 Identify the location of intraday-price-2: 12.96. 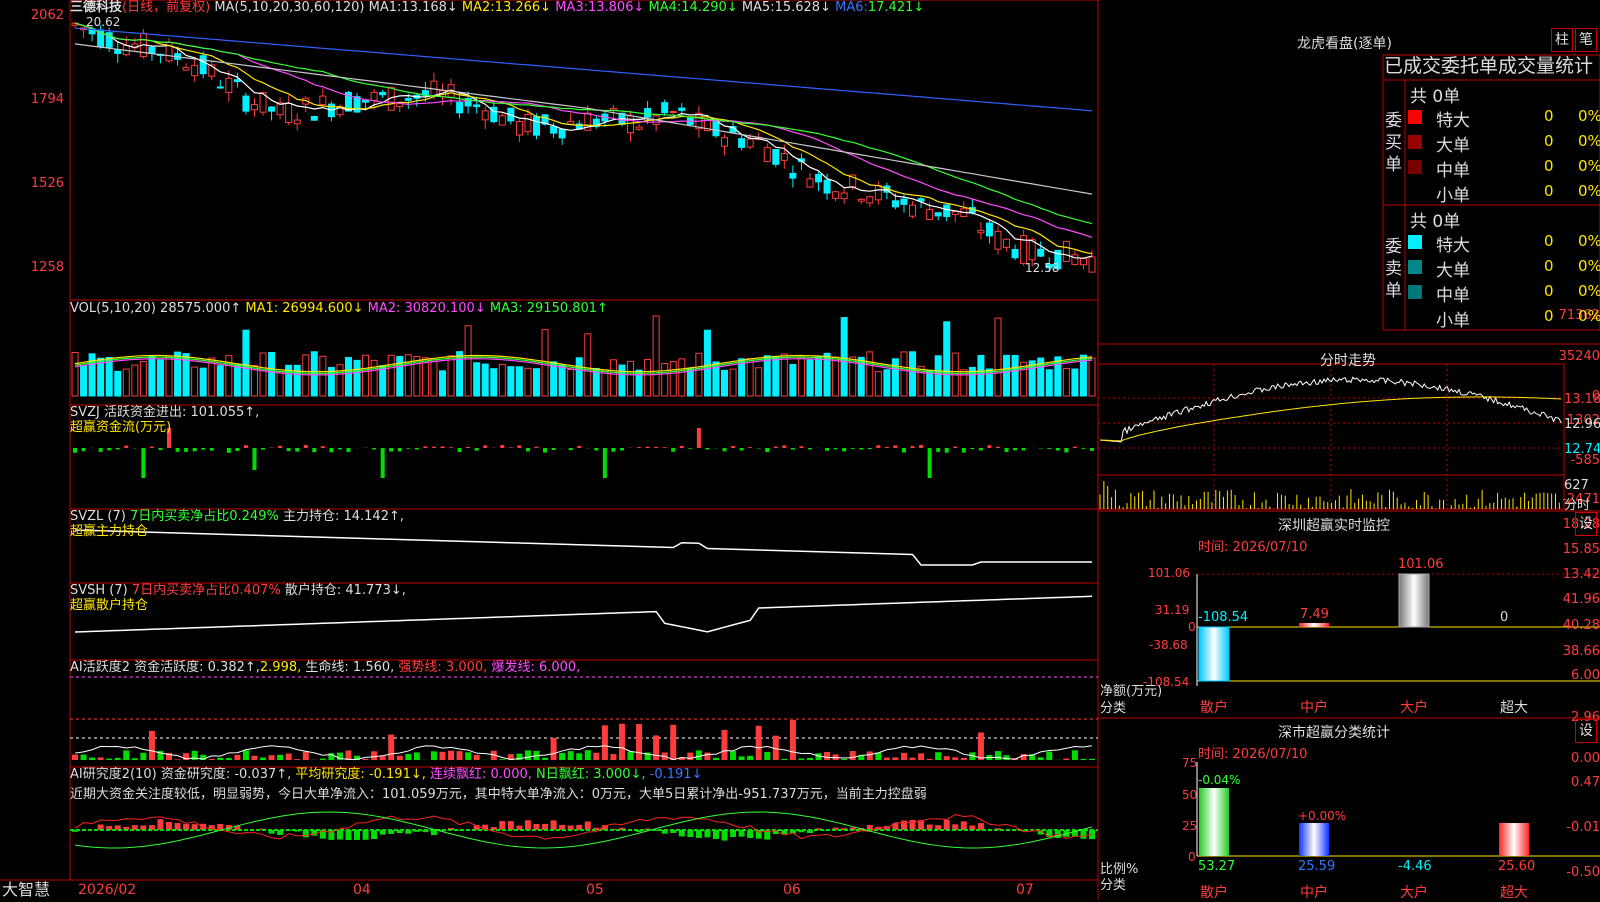
(1582, 424).